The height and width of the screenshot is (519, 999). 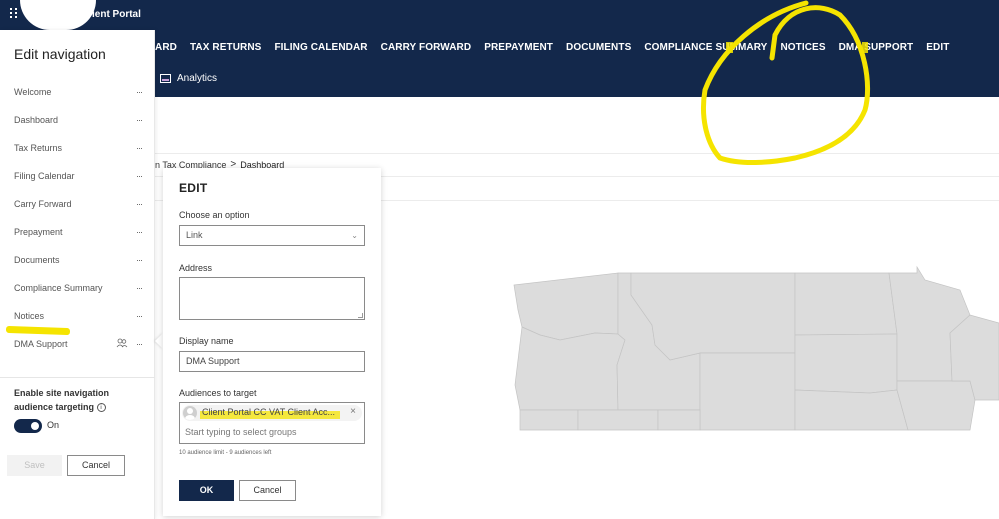 What do you see at coordinates (194, 235) in the screenshot?
I see `dropdown-value: Link` at bounding box center [194, 235].